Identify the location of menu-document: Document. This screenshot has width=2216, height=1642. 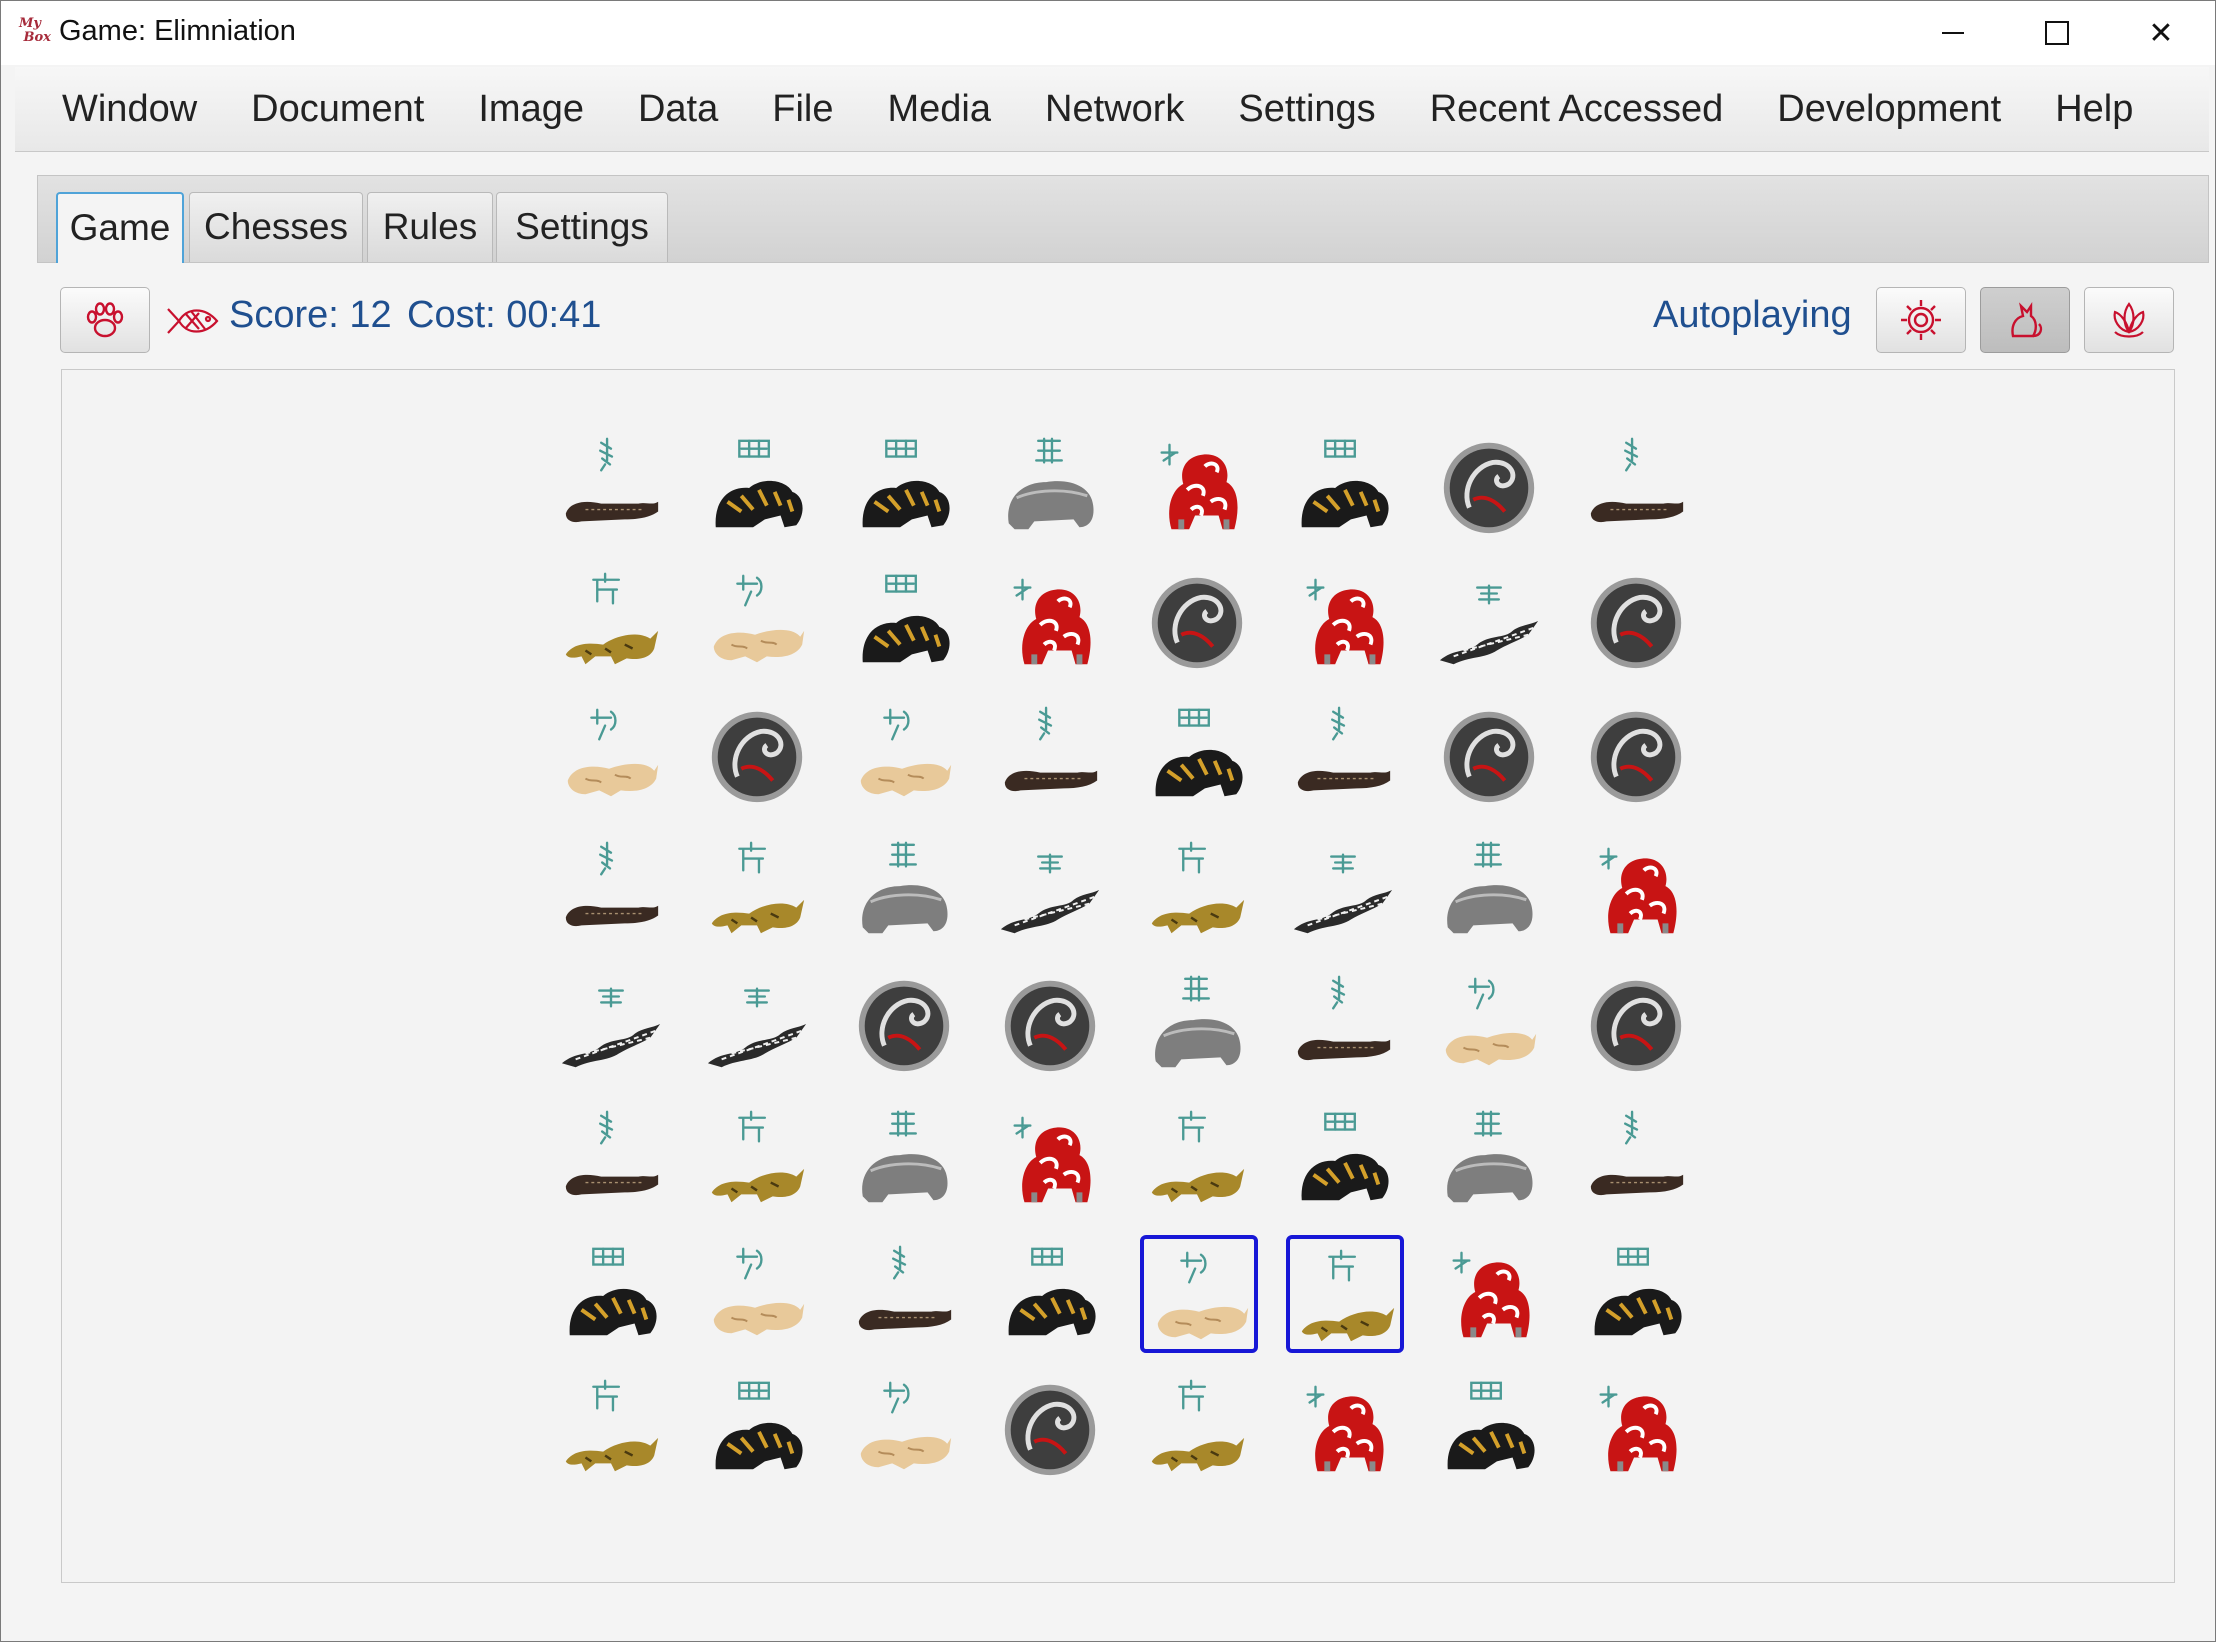
(337, 109).